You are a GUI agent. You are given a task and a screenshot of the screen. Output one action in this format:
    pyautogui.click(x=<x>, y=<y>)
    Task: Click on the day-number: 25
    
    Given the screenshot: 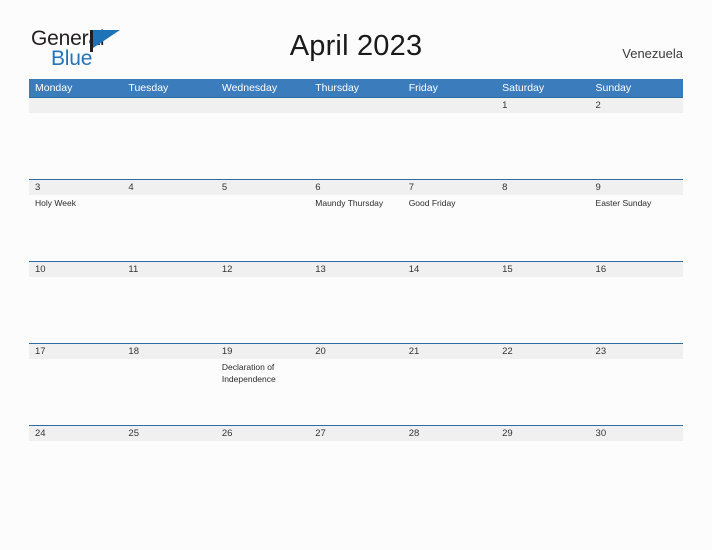 What is the action you would take?
    pyautogui.click(x=168, y=433)
    